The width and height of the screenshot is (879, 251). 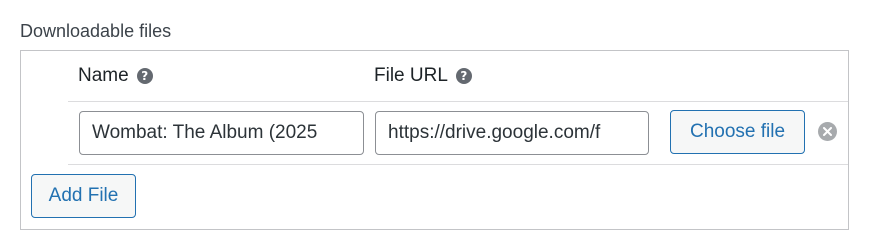 I want to click on remove-circle-icon, so click(x=827, y=131).